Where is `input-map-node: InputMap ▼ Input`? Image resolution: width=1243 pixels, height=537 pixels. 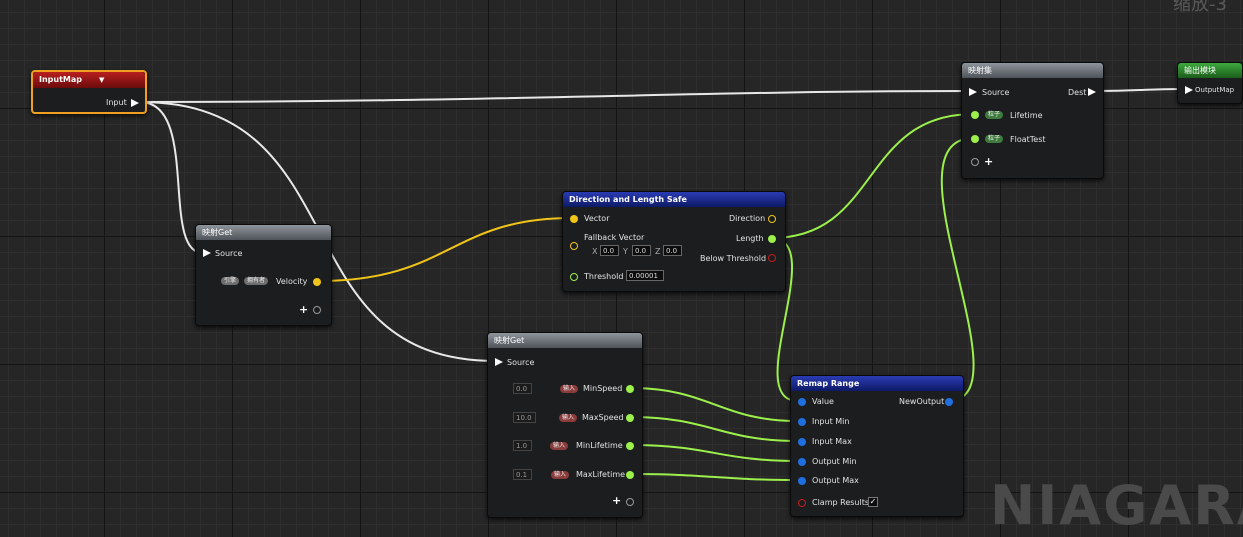
input-map-node: InputMap ▼ Input is located at coordinates (89, 92).